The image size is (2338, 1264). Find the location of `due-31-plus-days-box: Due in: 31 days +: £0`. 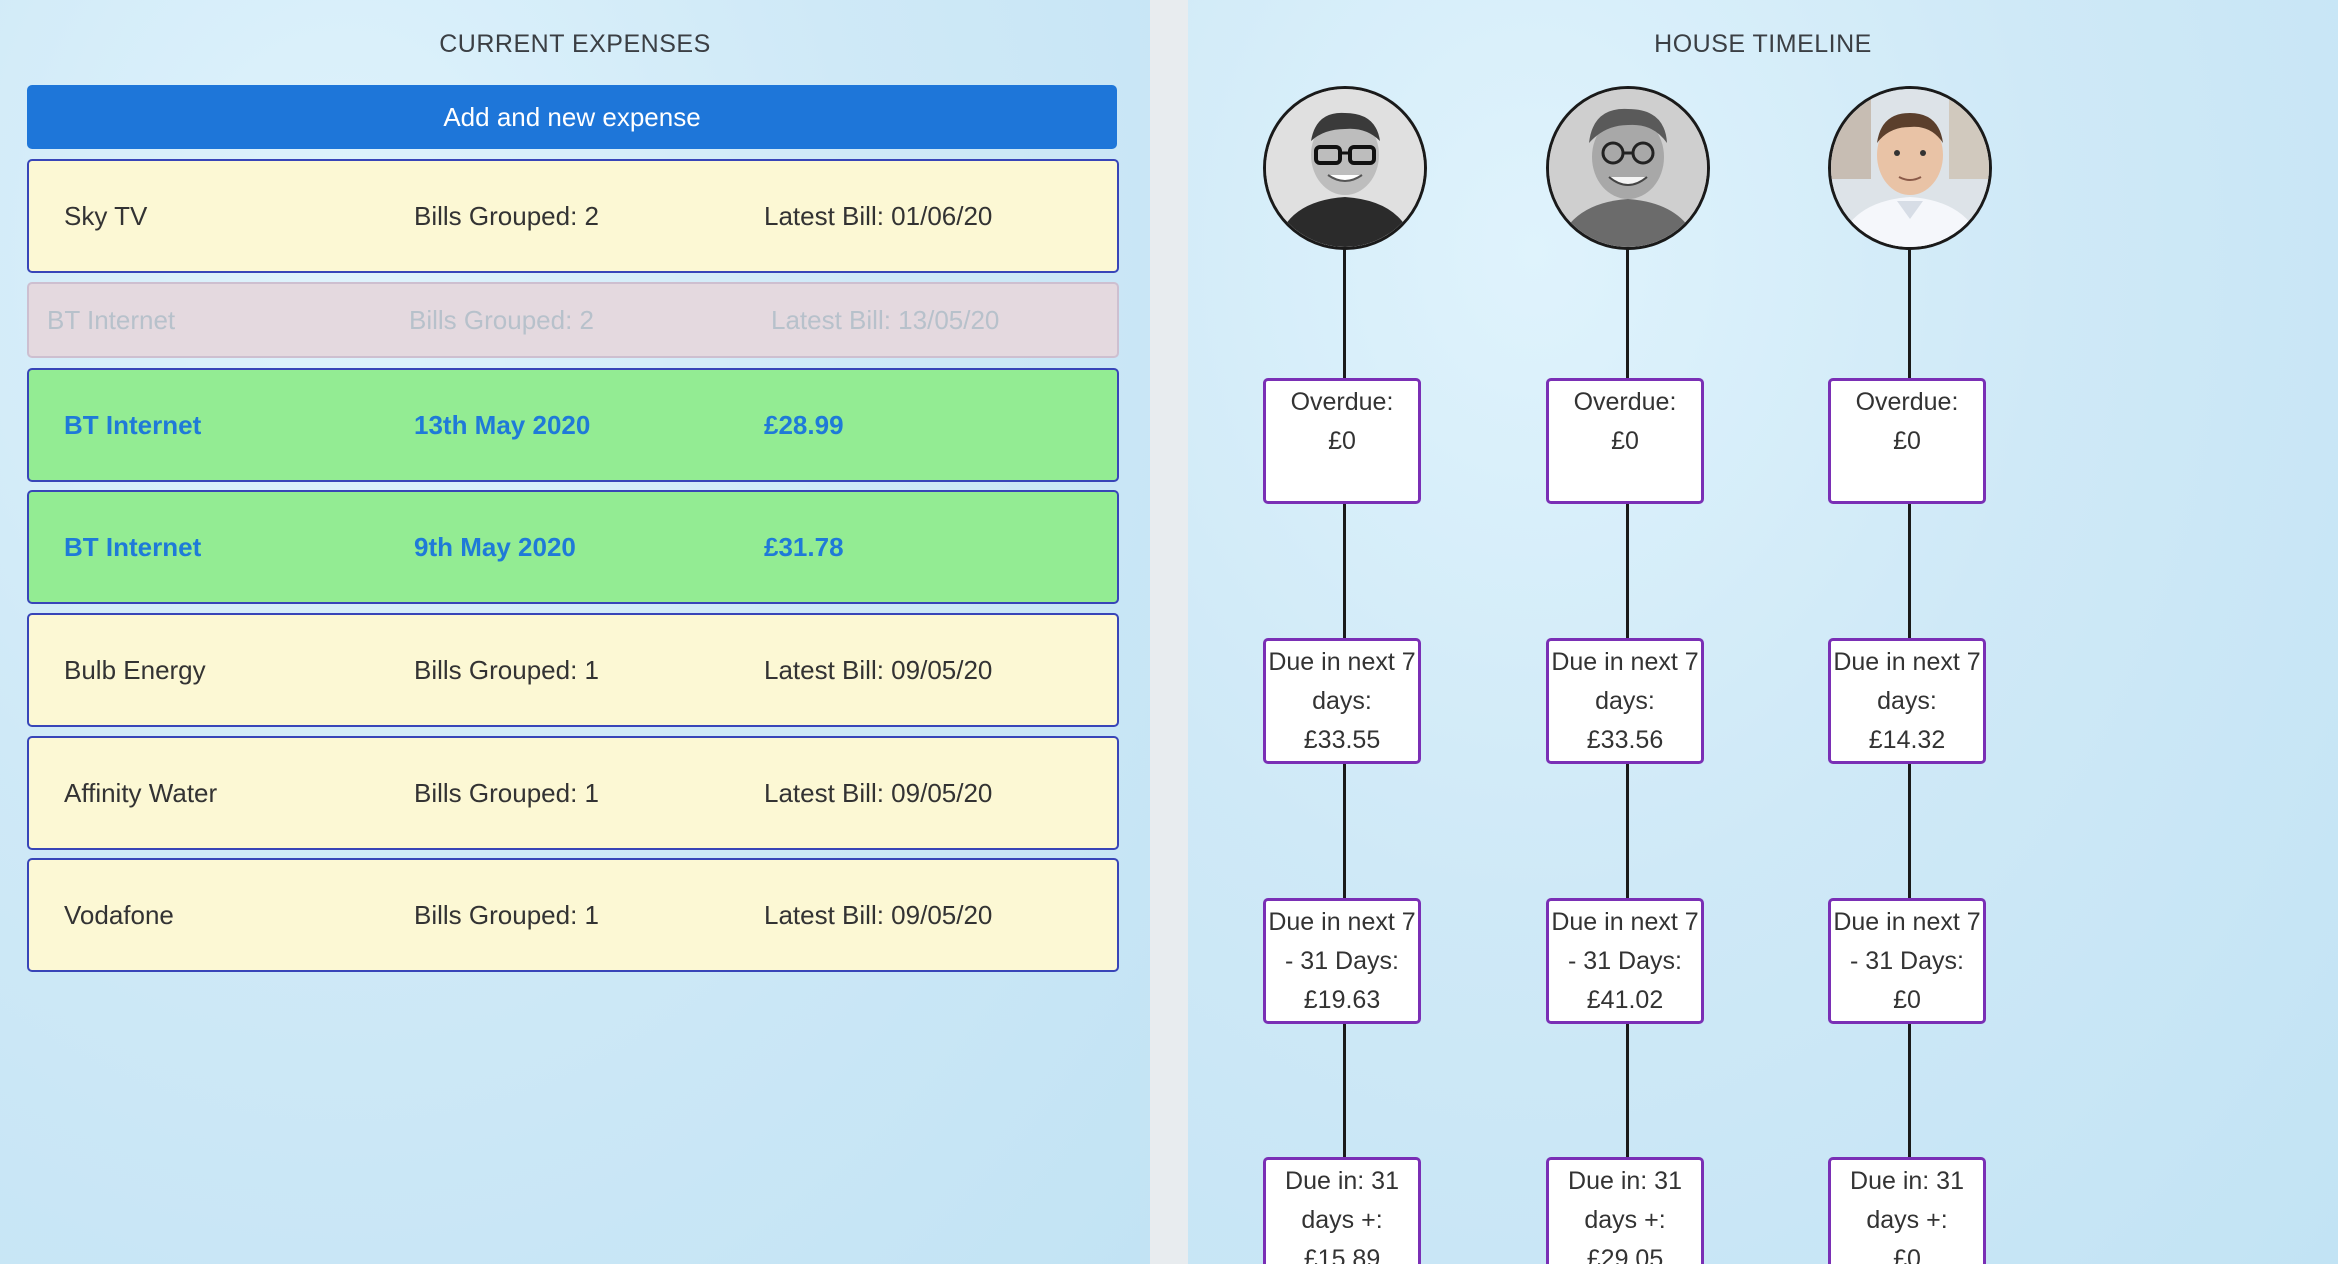

due-31-plus-days-box: Due in: 31 days +: £0 is located at coordinates (1907, 1210).